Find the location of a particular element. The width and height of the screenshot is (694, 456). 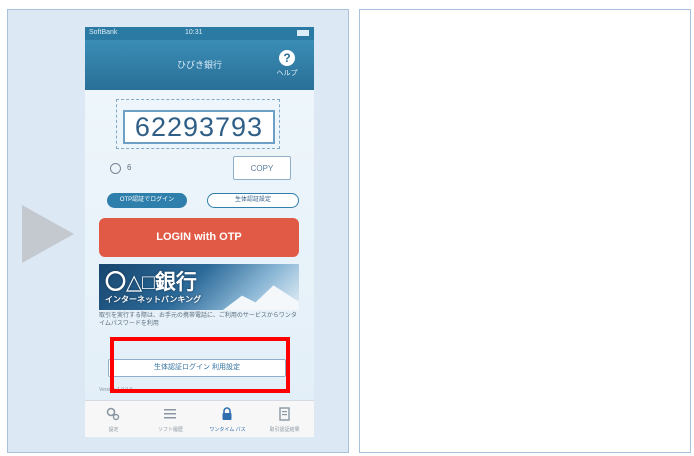

help-button: ? ヘルプ is located at coordinates (287, 64).